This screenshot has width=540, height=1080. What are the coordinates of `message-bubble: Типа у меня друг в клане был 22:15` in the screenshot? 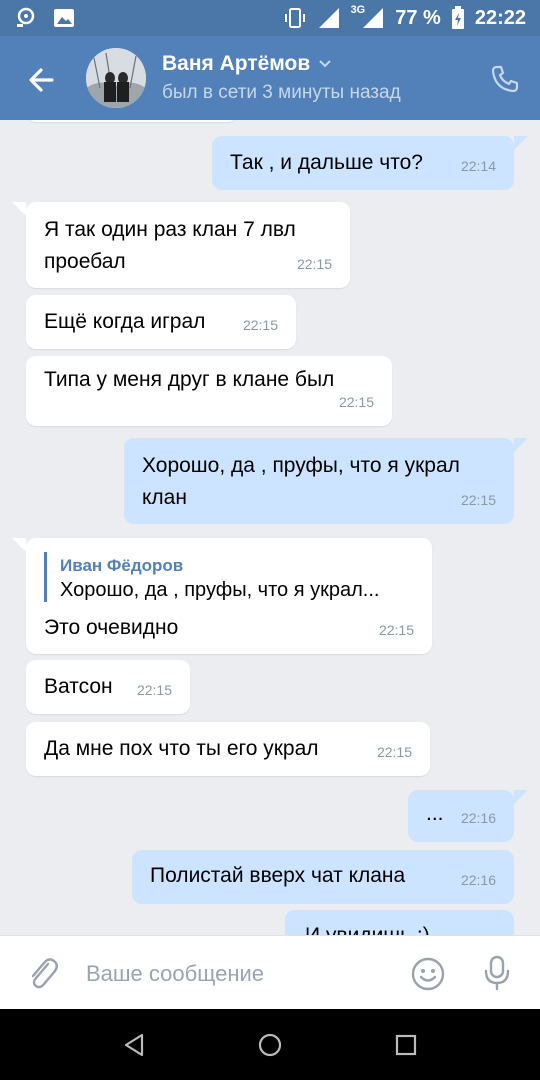 It's located at (209, 391).